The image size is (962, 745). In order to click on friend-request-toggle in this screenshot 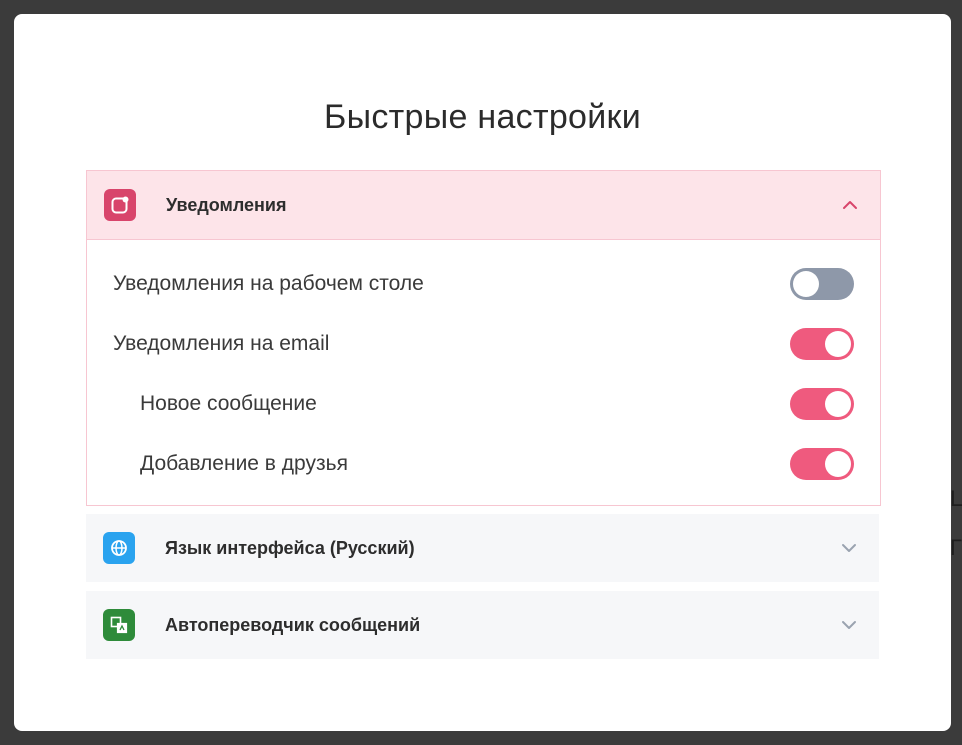, I will do `click(822, 464)`.